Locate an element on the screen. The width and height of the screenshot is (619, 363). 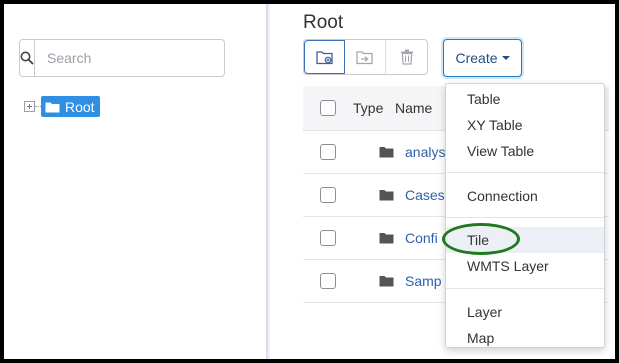
caret-down-icon is located at coordinates (505, 58).